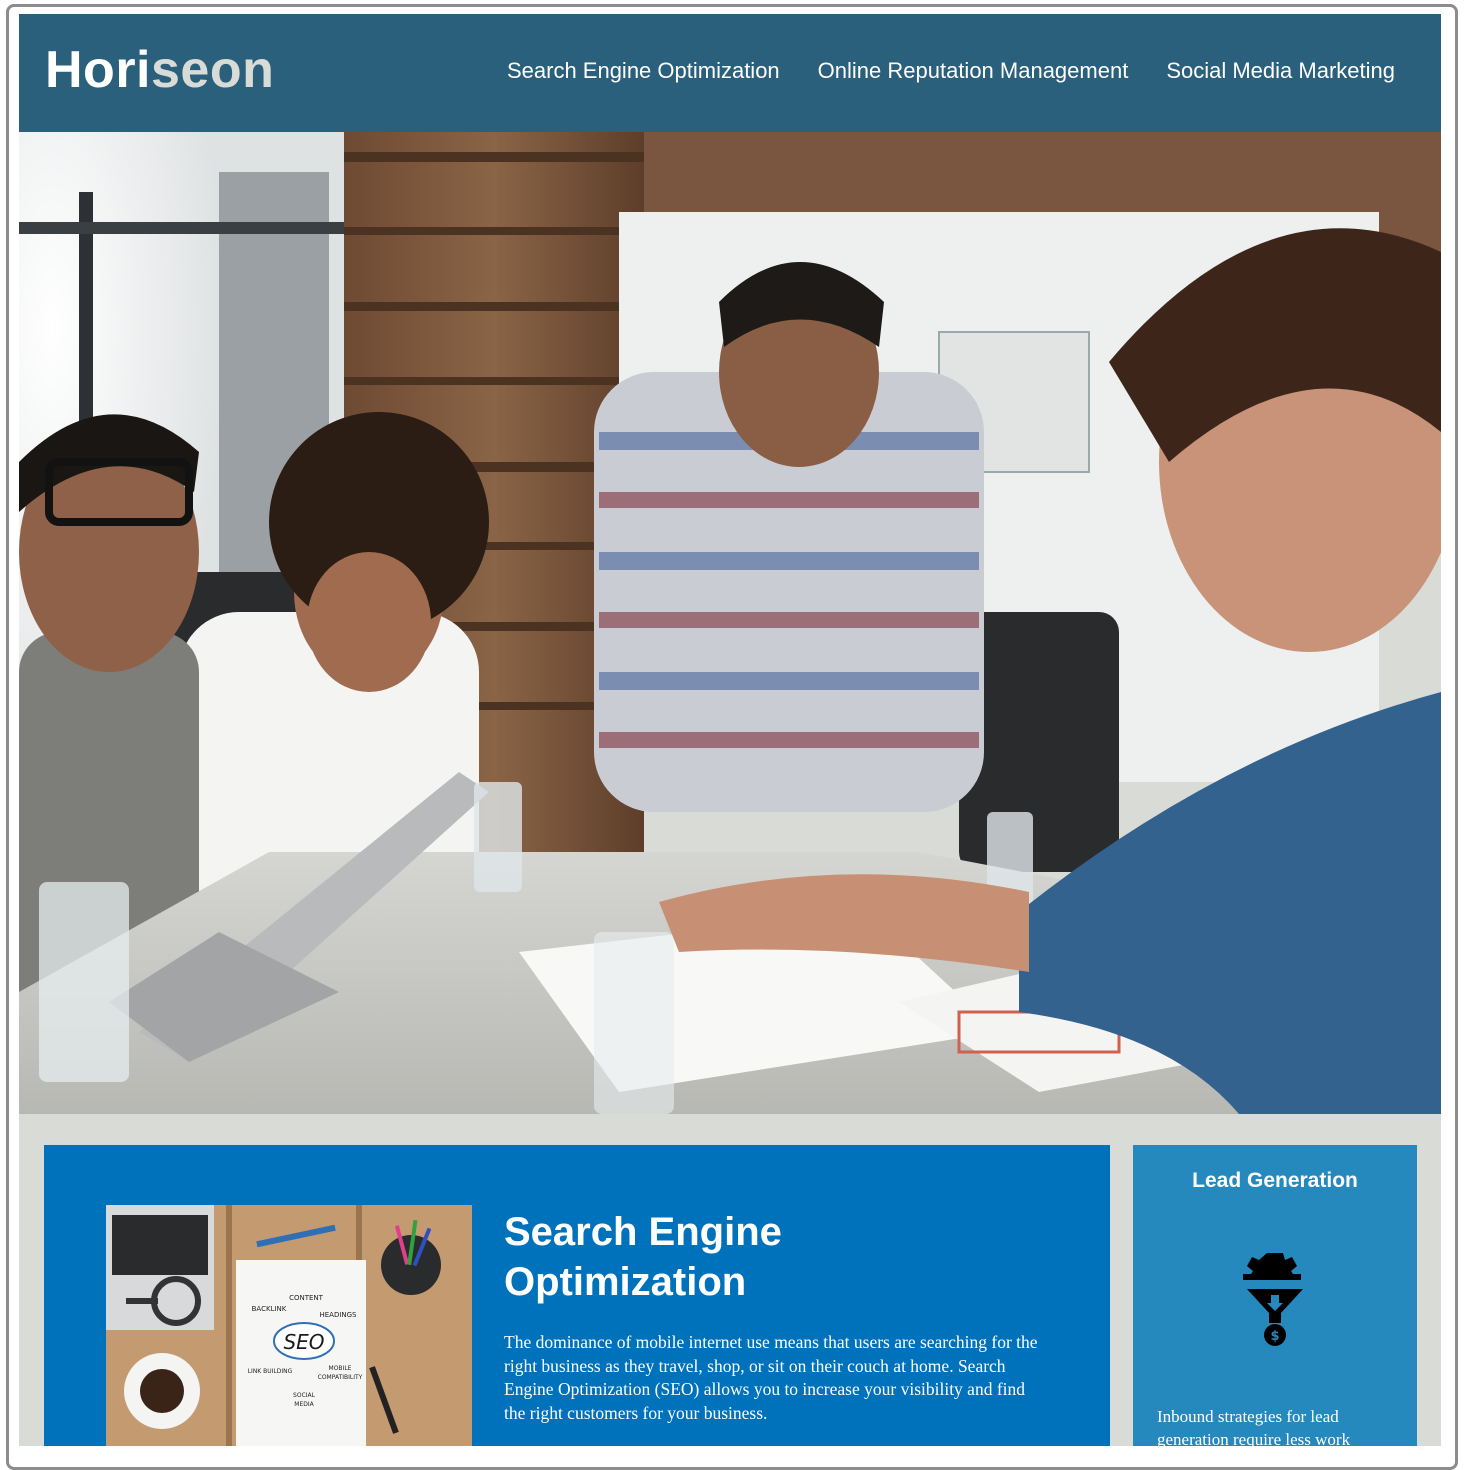  What do you see at coordinates (1275, 1180) in the screenshot?
I see `lead-title: Lead Generation` at bounding box center [1275, 1180].